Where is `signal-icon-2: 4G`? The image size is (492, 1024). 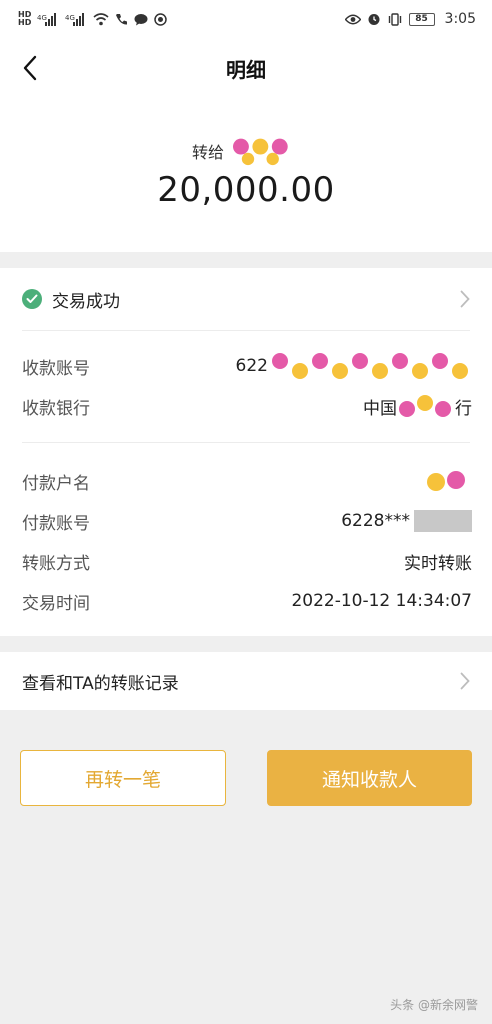
signal-icon-2: 4G is located at coordinates (75, 19).